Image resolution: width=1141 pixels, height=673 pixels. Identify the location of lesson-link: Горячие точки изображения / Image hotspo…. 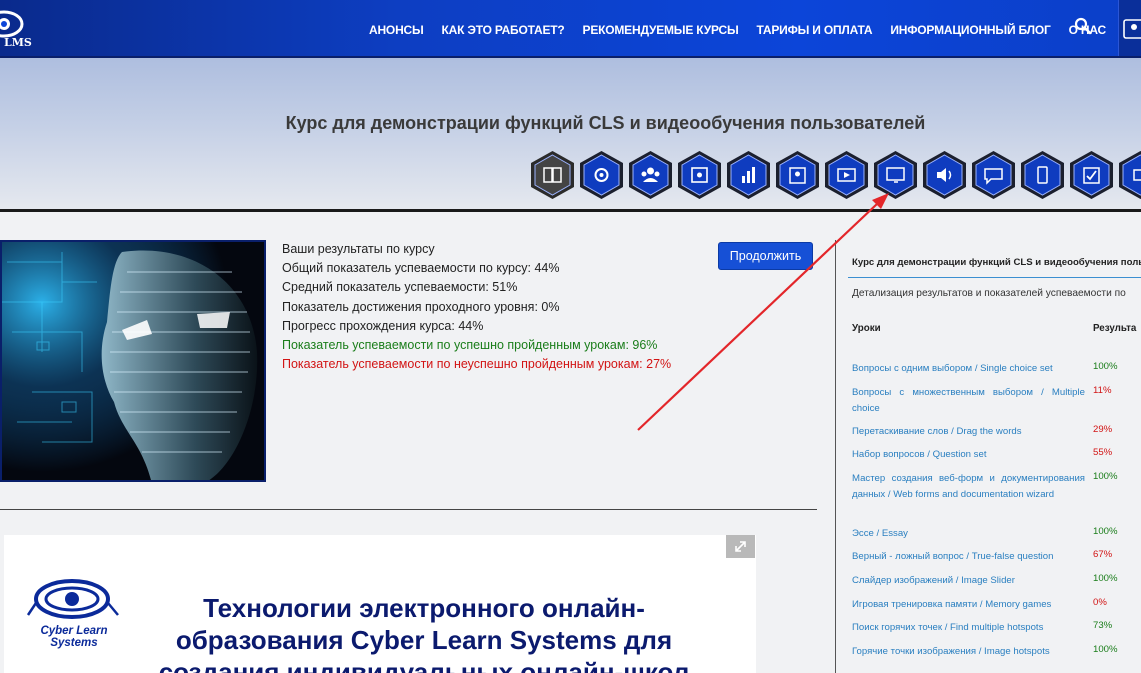
(968, 652).